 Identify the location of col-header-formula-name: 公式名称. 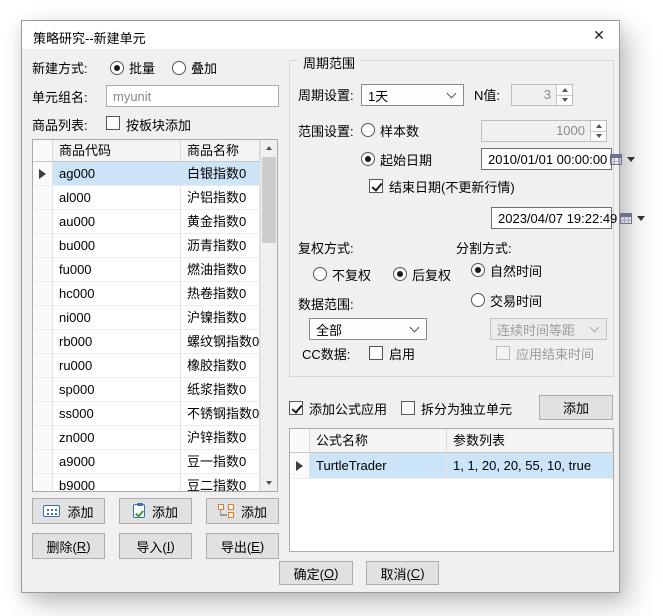
(378, 440).